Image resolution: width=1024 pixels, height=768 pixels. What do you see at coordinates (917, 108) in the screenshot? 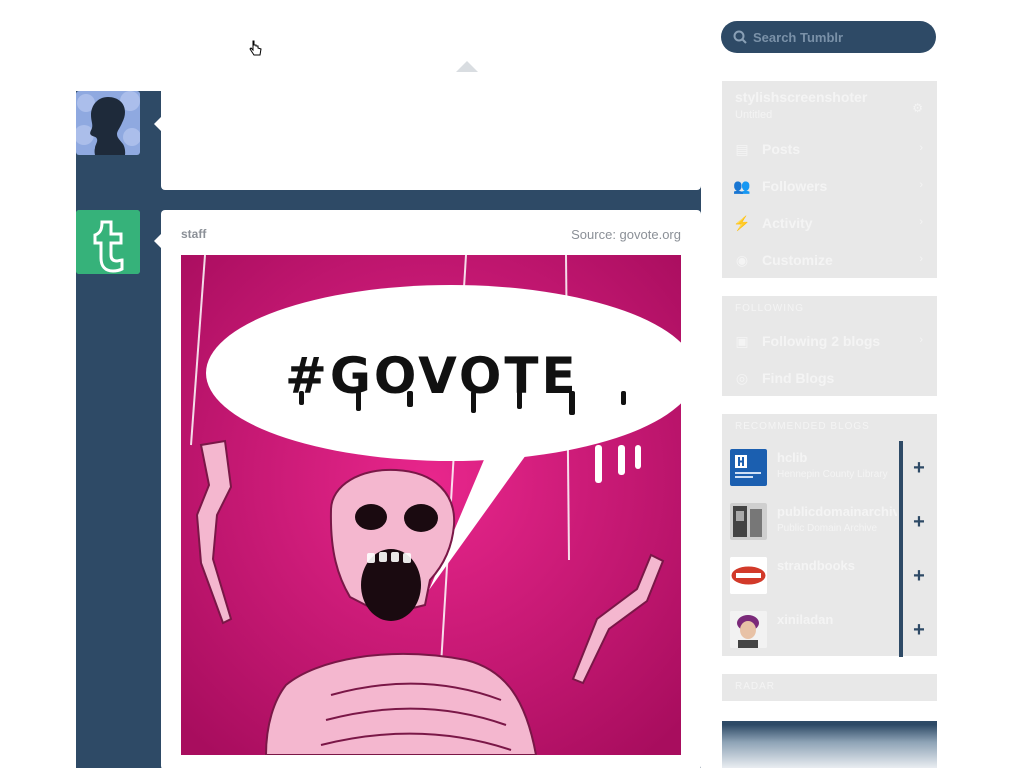
I see `gear-icon: ⚙` at bounding box center [917, 108].